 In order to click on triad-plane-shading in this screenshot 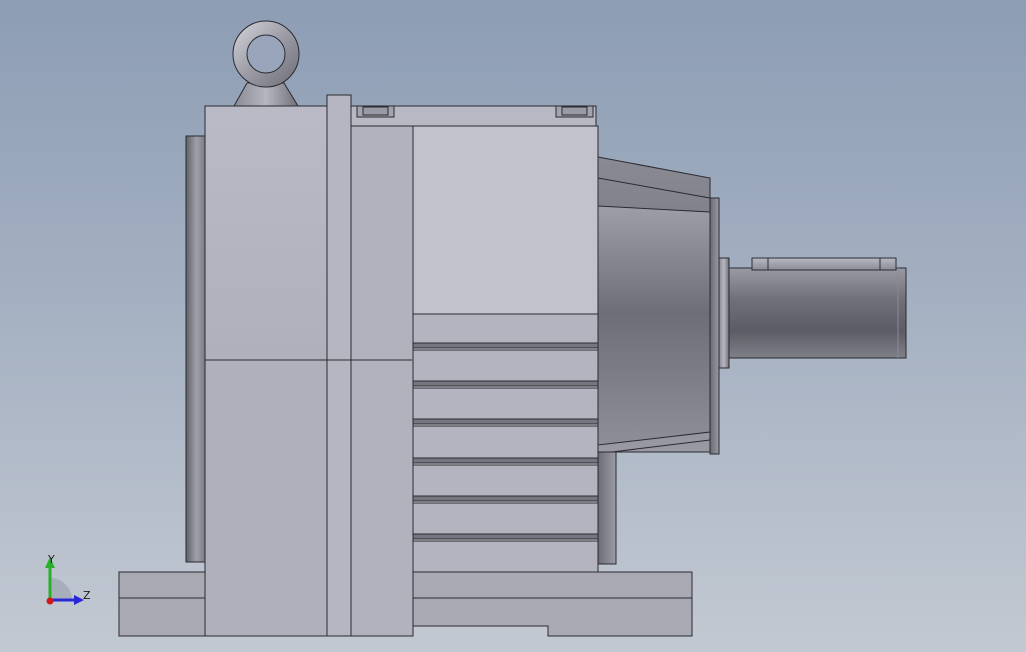, I will do `click(61, 589)`.